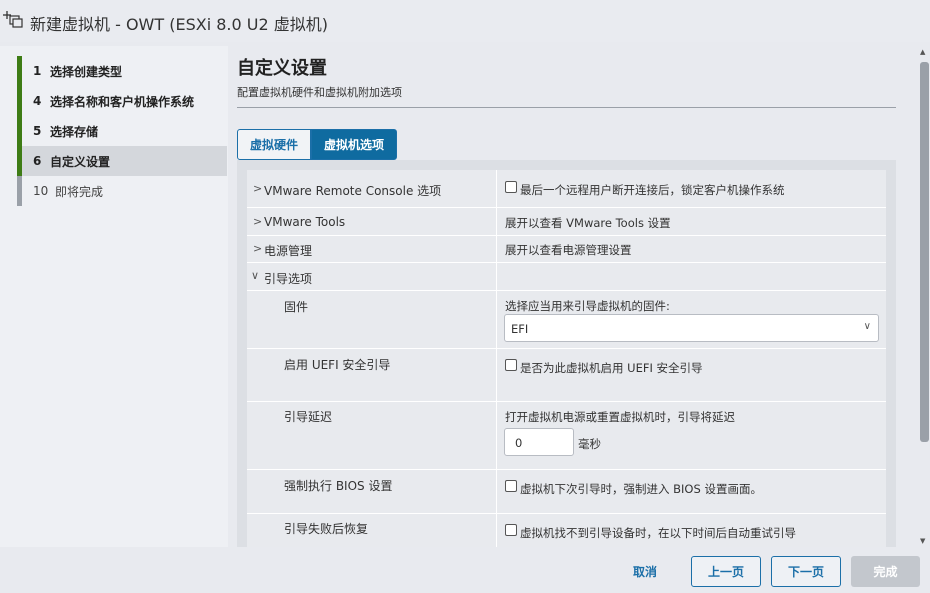 The image size is (930, 593). I want to click on row-power-management: > 电源管理 展开以查看电源管理设置, so click(566, 249).